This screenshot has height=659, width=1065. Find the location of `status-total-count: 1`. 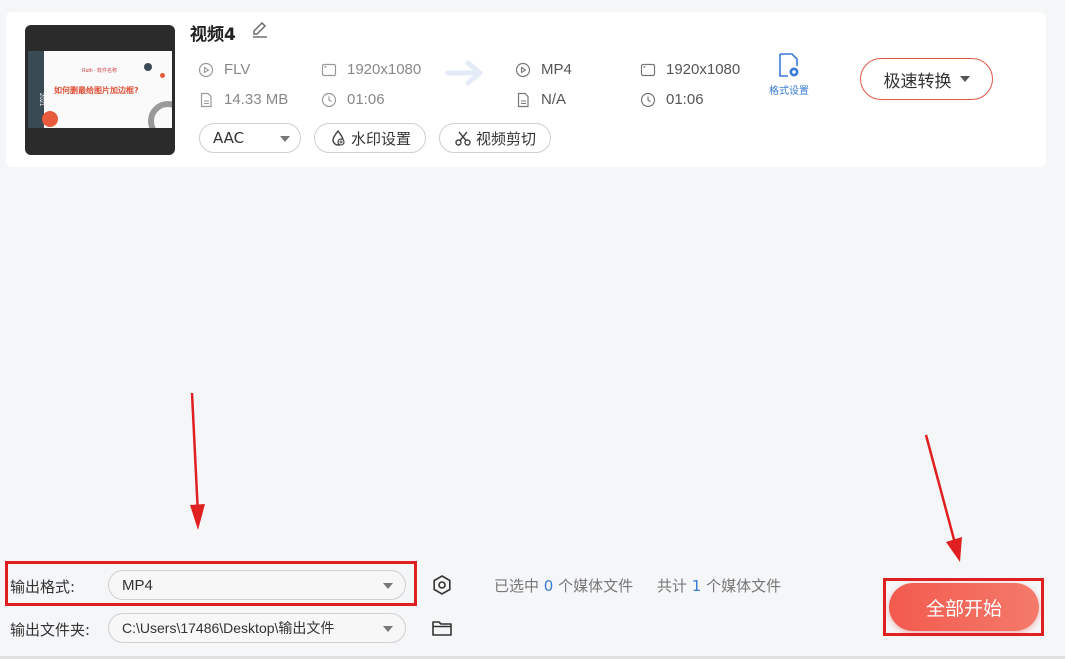

status-total-count: 1 is located at coordinates (696, 586).